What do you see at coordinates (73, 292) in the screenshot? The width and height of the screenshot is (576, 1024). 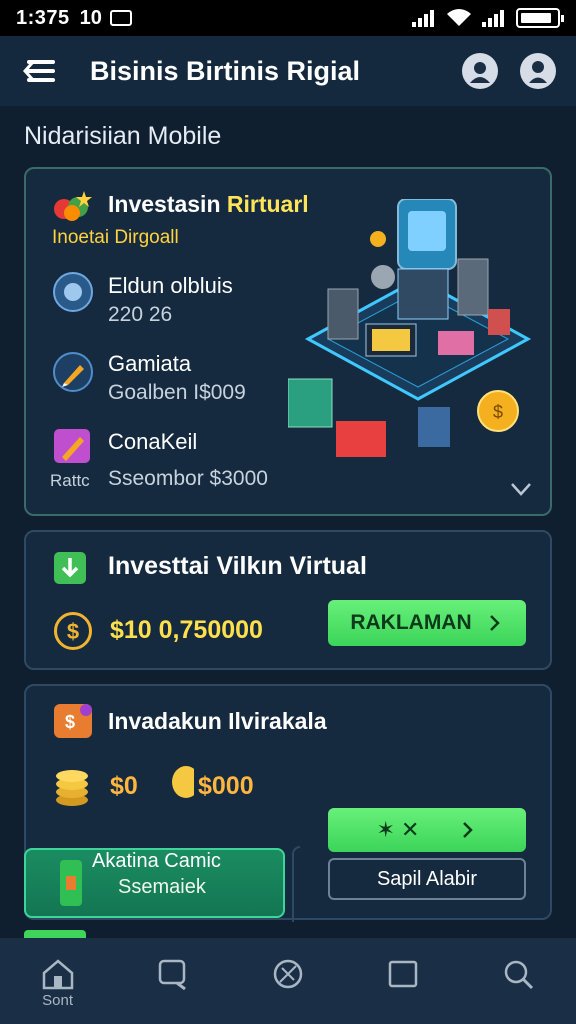 I see `globe-icon` at bounding box center [73, 292].